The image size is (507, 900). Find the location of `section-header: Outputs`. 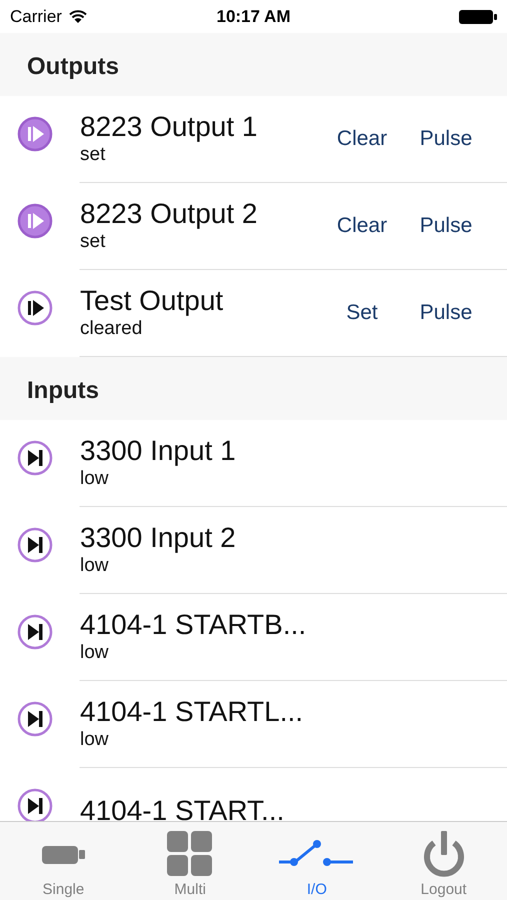

section-header: Outputs is located at coordinates (253, 64).